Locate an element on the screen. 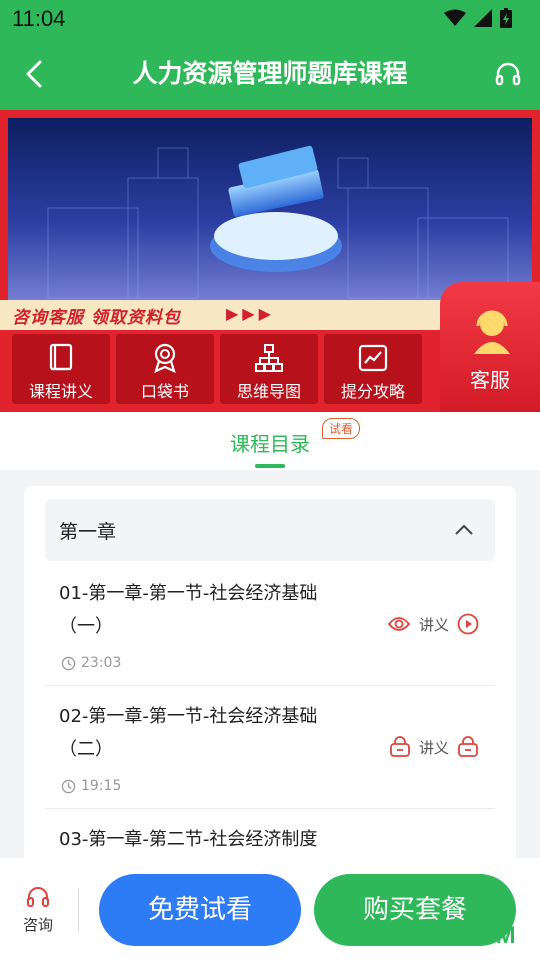 The image size is (540, 960). quick-link-mindmap: 思维导图 is located at coordinates (269, 369).